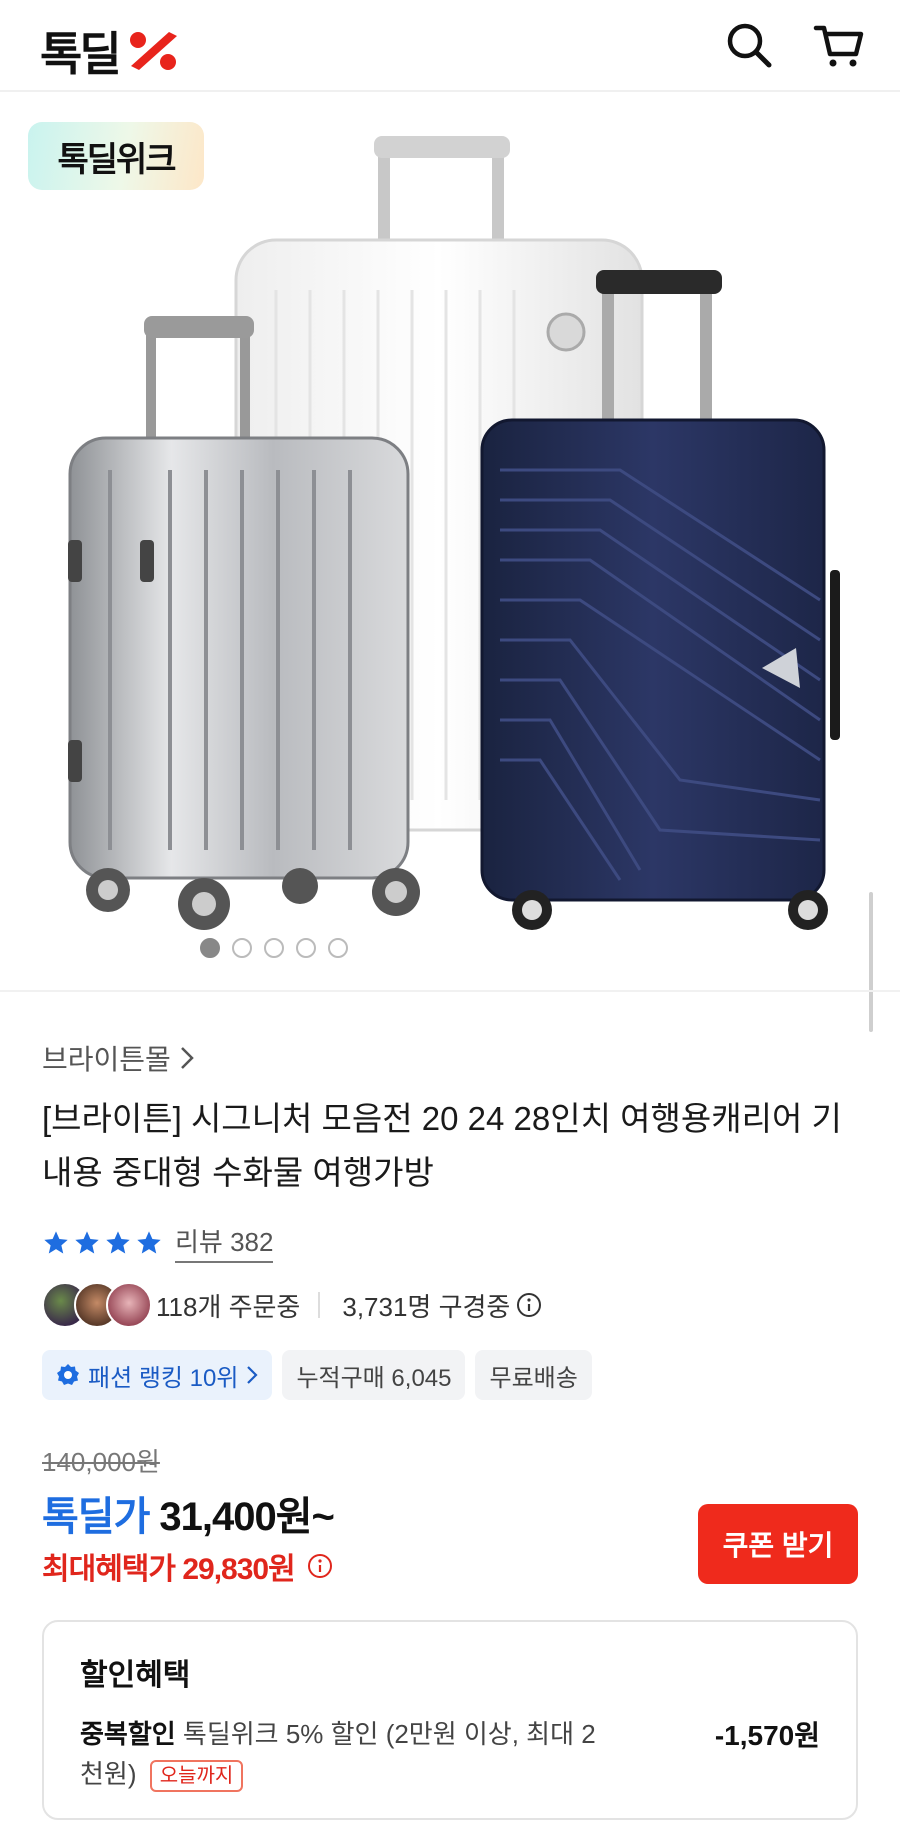 Image resolution: width=900 pixels, height=1823 pixels. I want to click on top-header: 톡딜, so click(450, 46).